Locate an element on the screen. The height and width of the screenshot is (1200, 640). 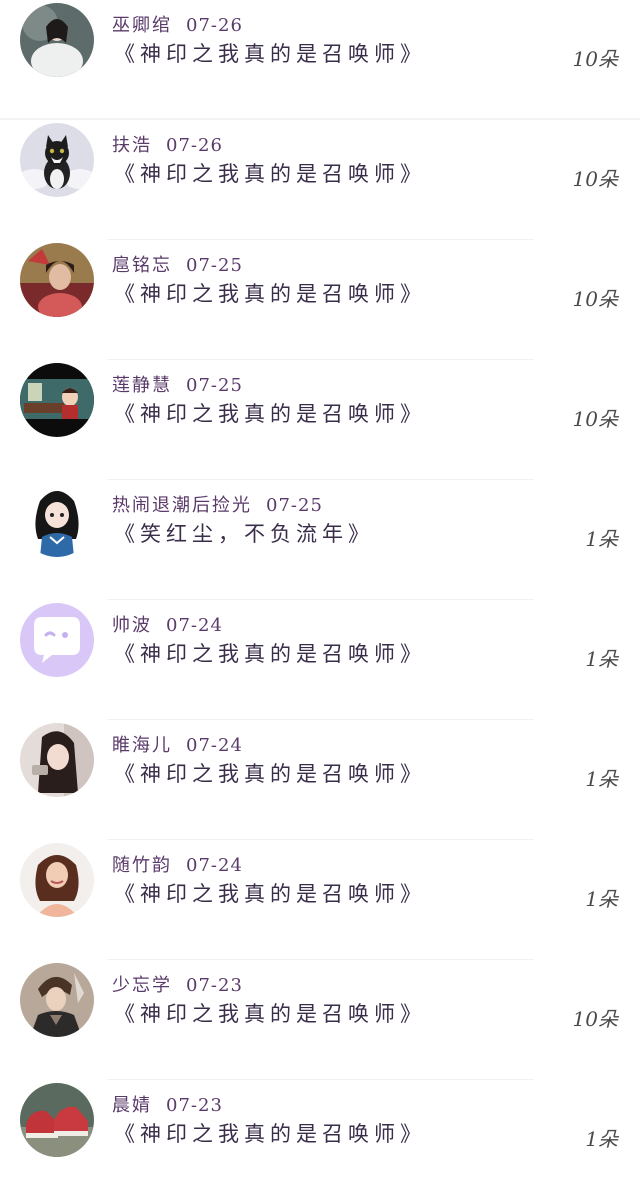
sneakers-avatar is located at coordinates (57, 1120).